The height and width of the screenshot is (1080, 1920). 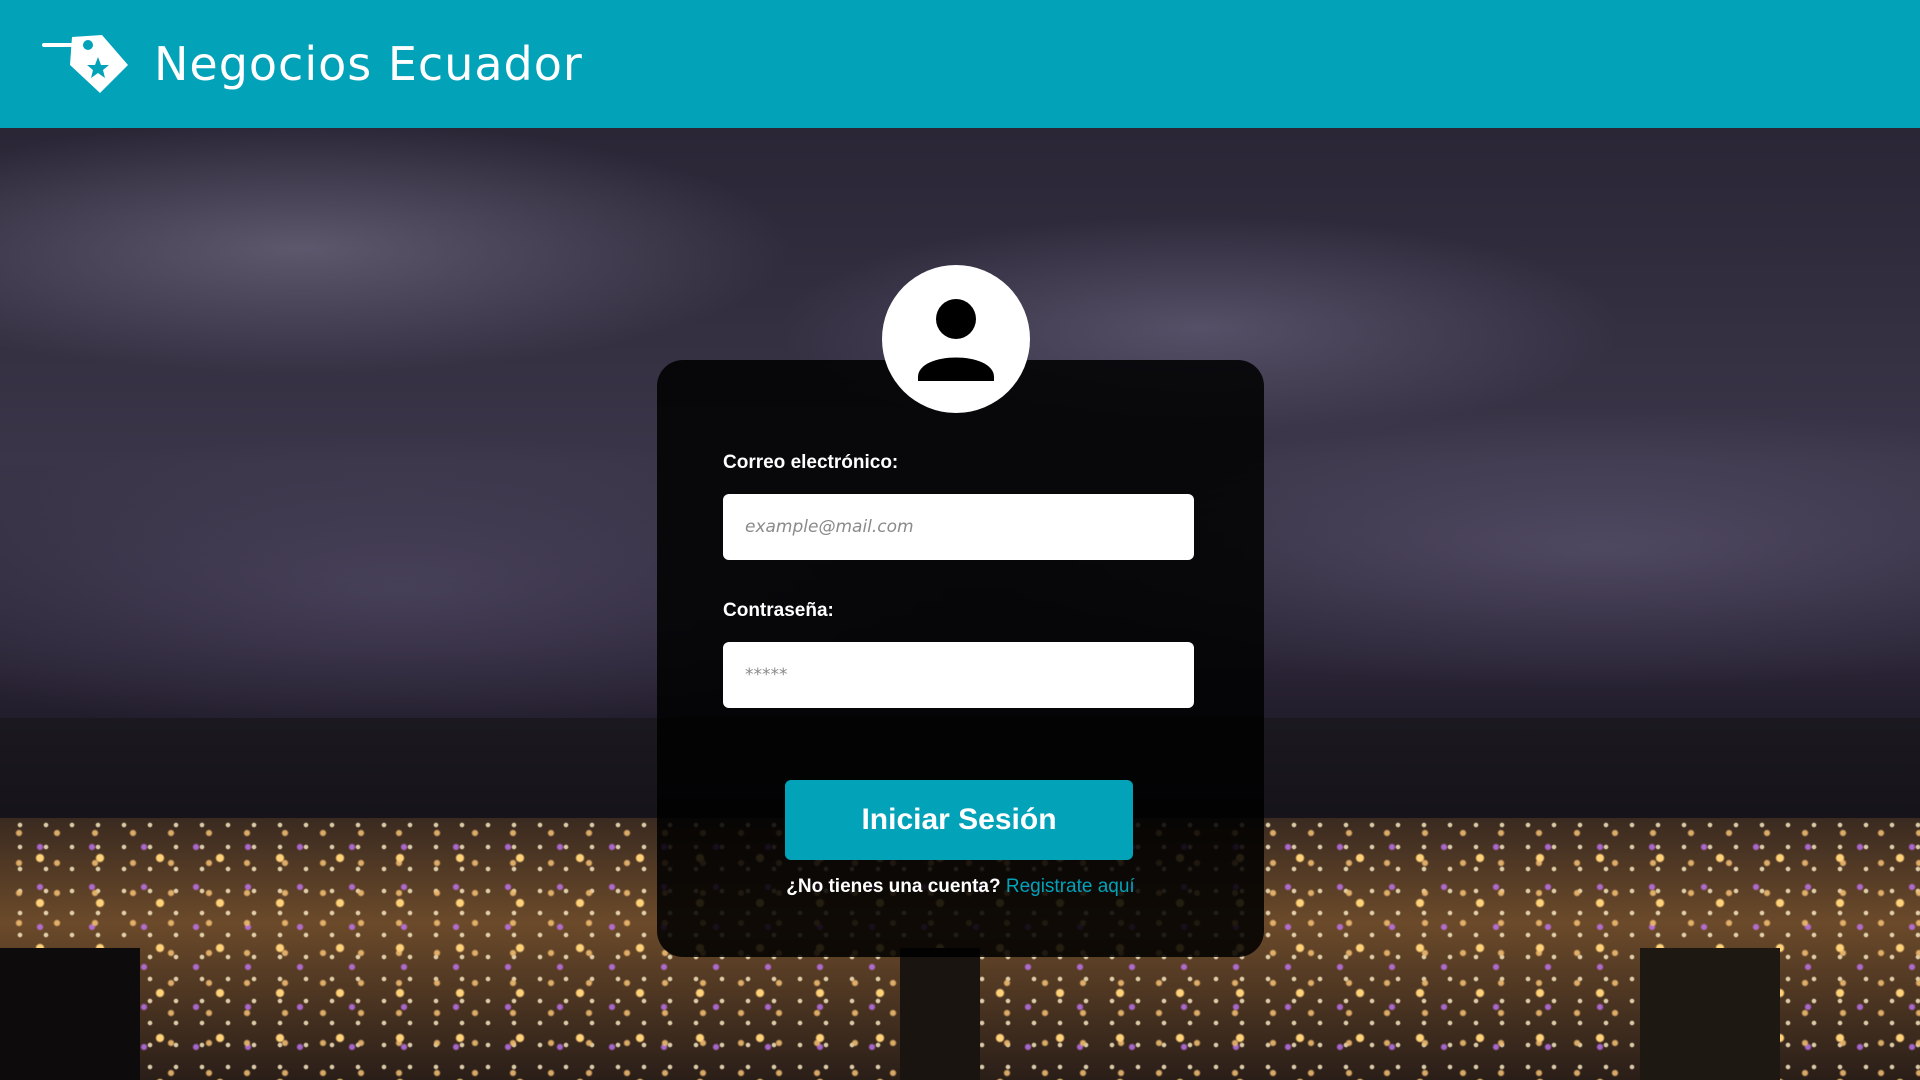 I want to click on signup-prompt: ¿No tienes una cuenta? Registrate aquí, so click(x=960, y=887).